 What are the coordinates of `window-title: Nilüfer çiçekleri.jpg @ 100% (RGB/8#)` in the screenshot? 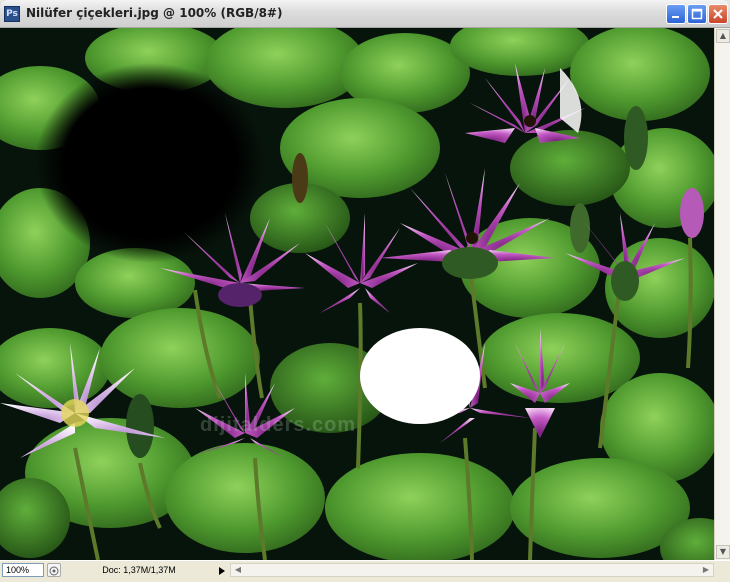 It's located at (154, 13).